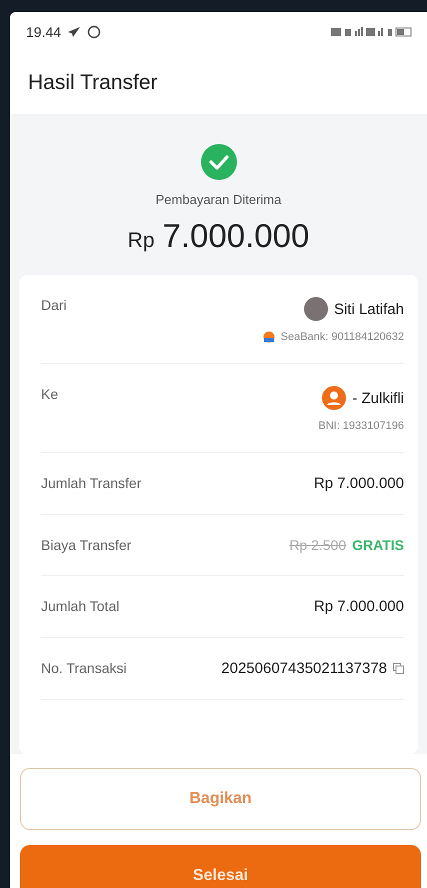 This screenshot has height=888, width=427. Describe the element at coordinates (84, 668) in the screenshot. I see `detail-label: No. Transaksi` at that location.